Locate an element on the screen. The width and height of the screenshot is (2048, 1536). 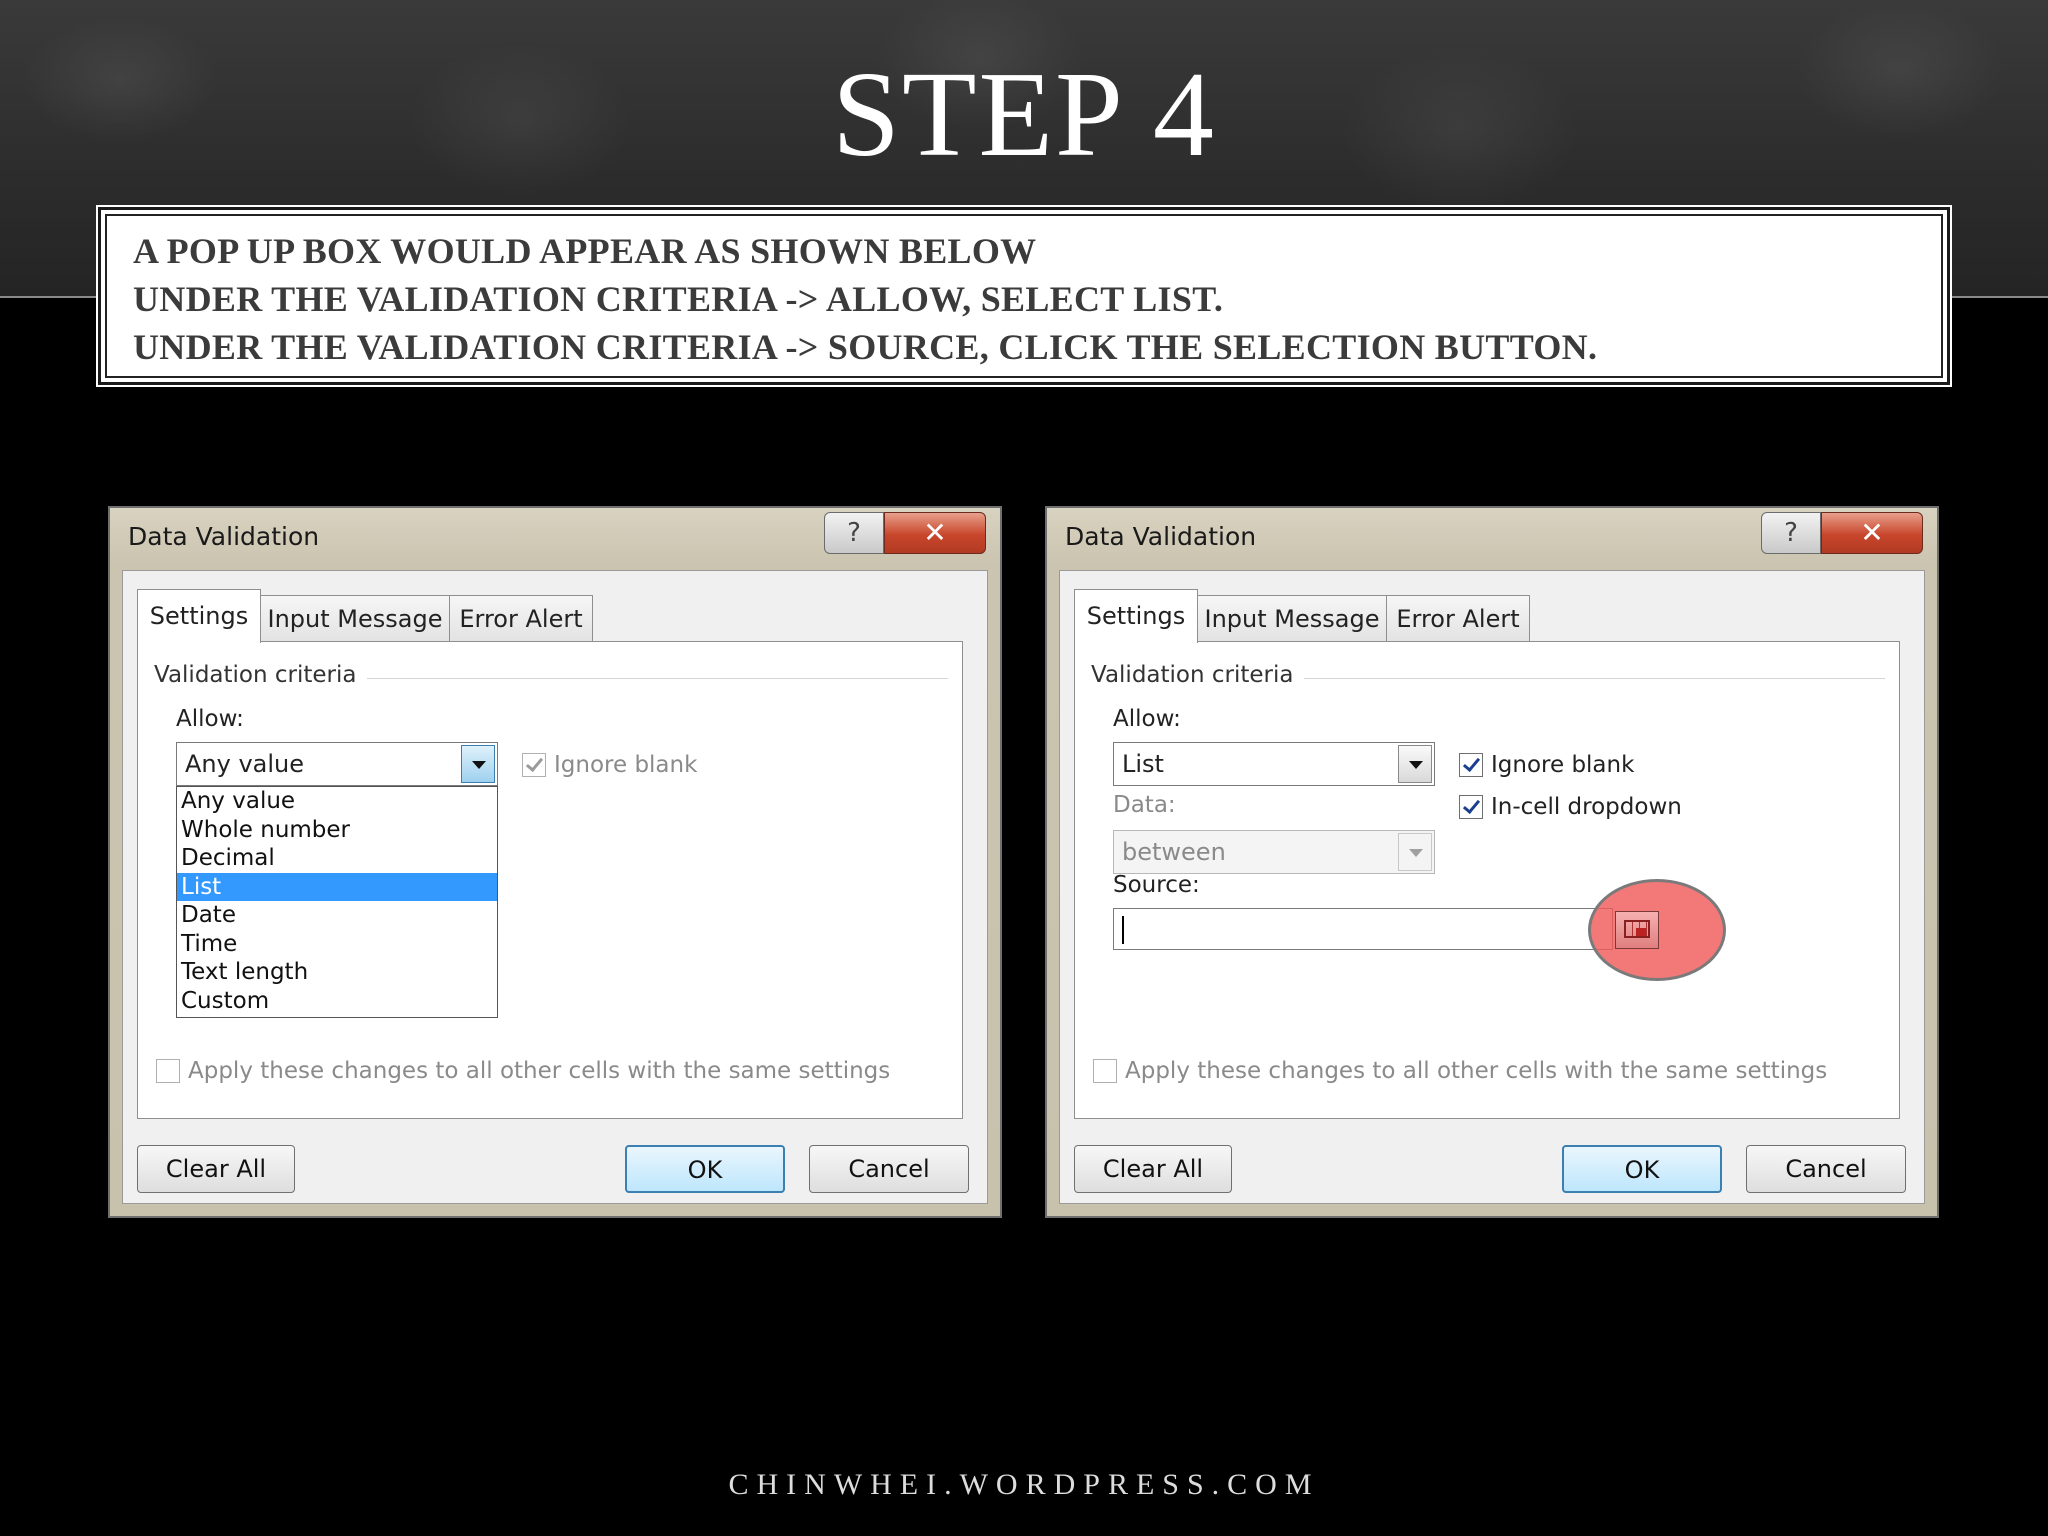
allow-combobox-value: List is located at coordinates (1143, 764).